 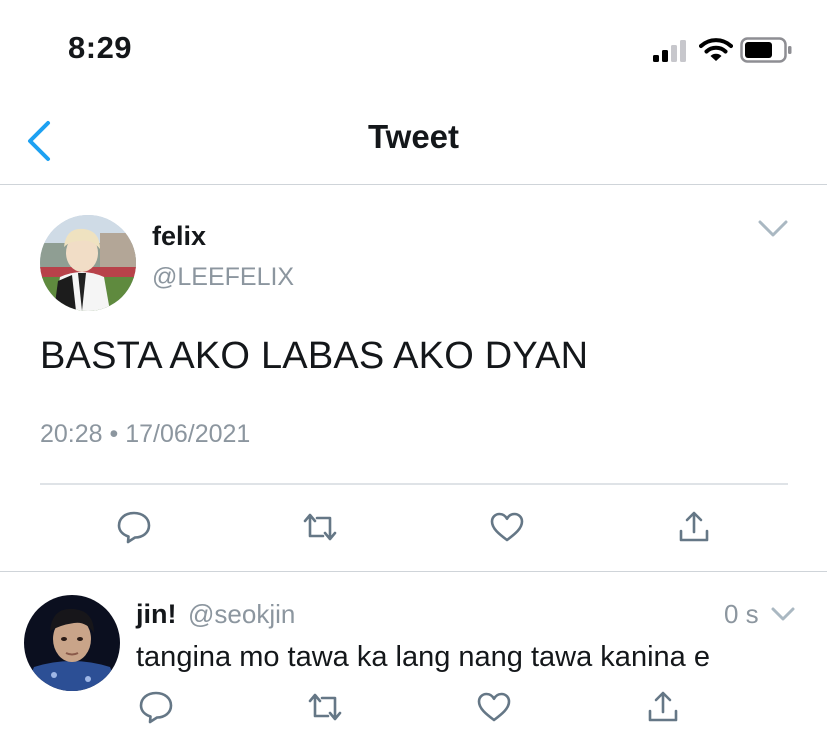 I want to click on reply-author-handle: @seokjin, so click(x=241, y=614).